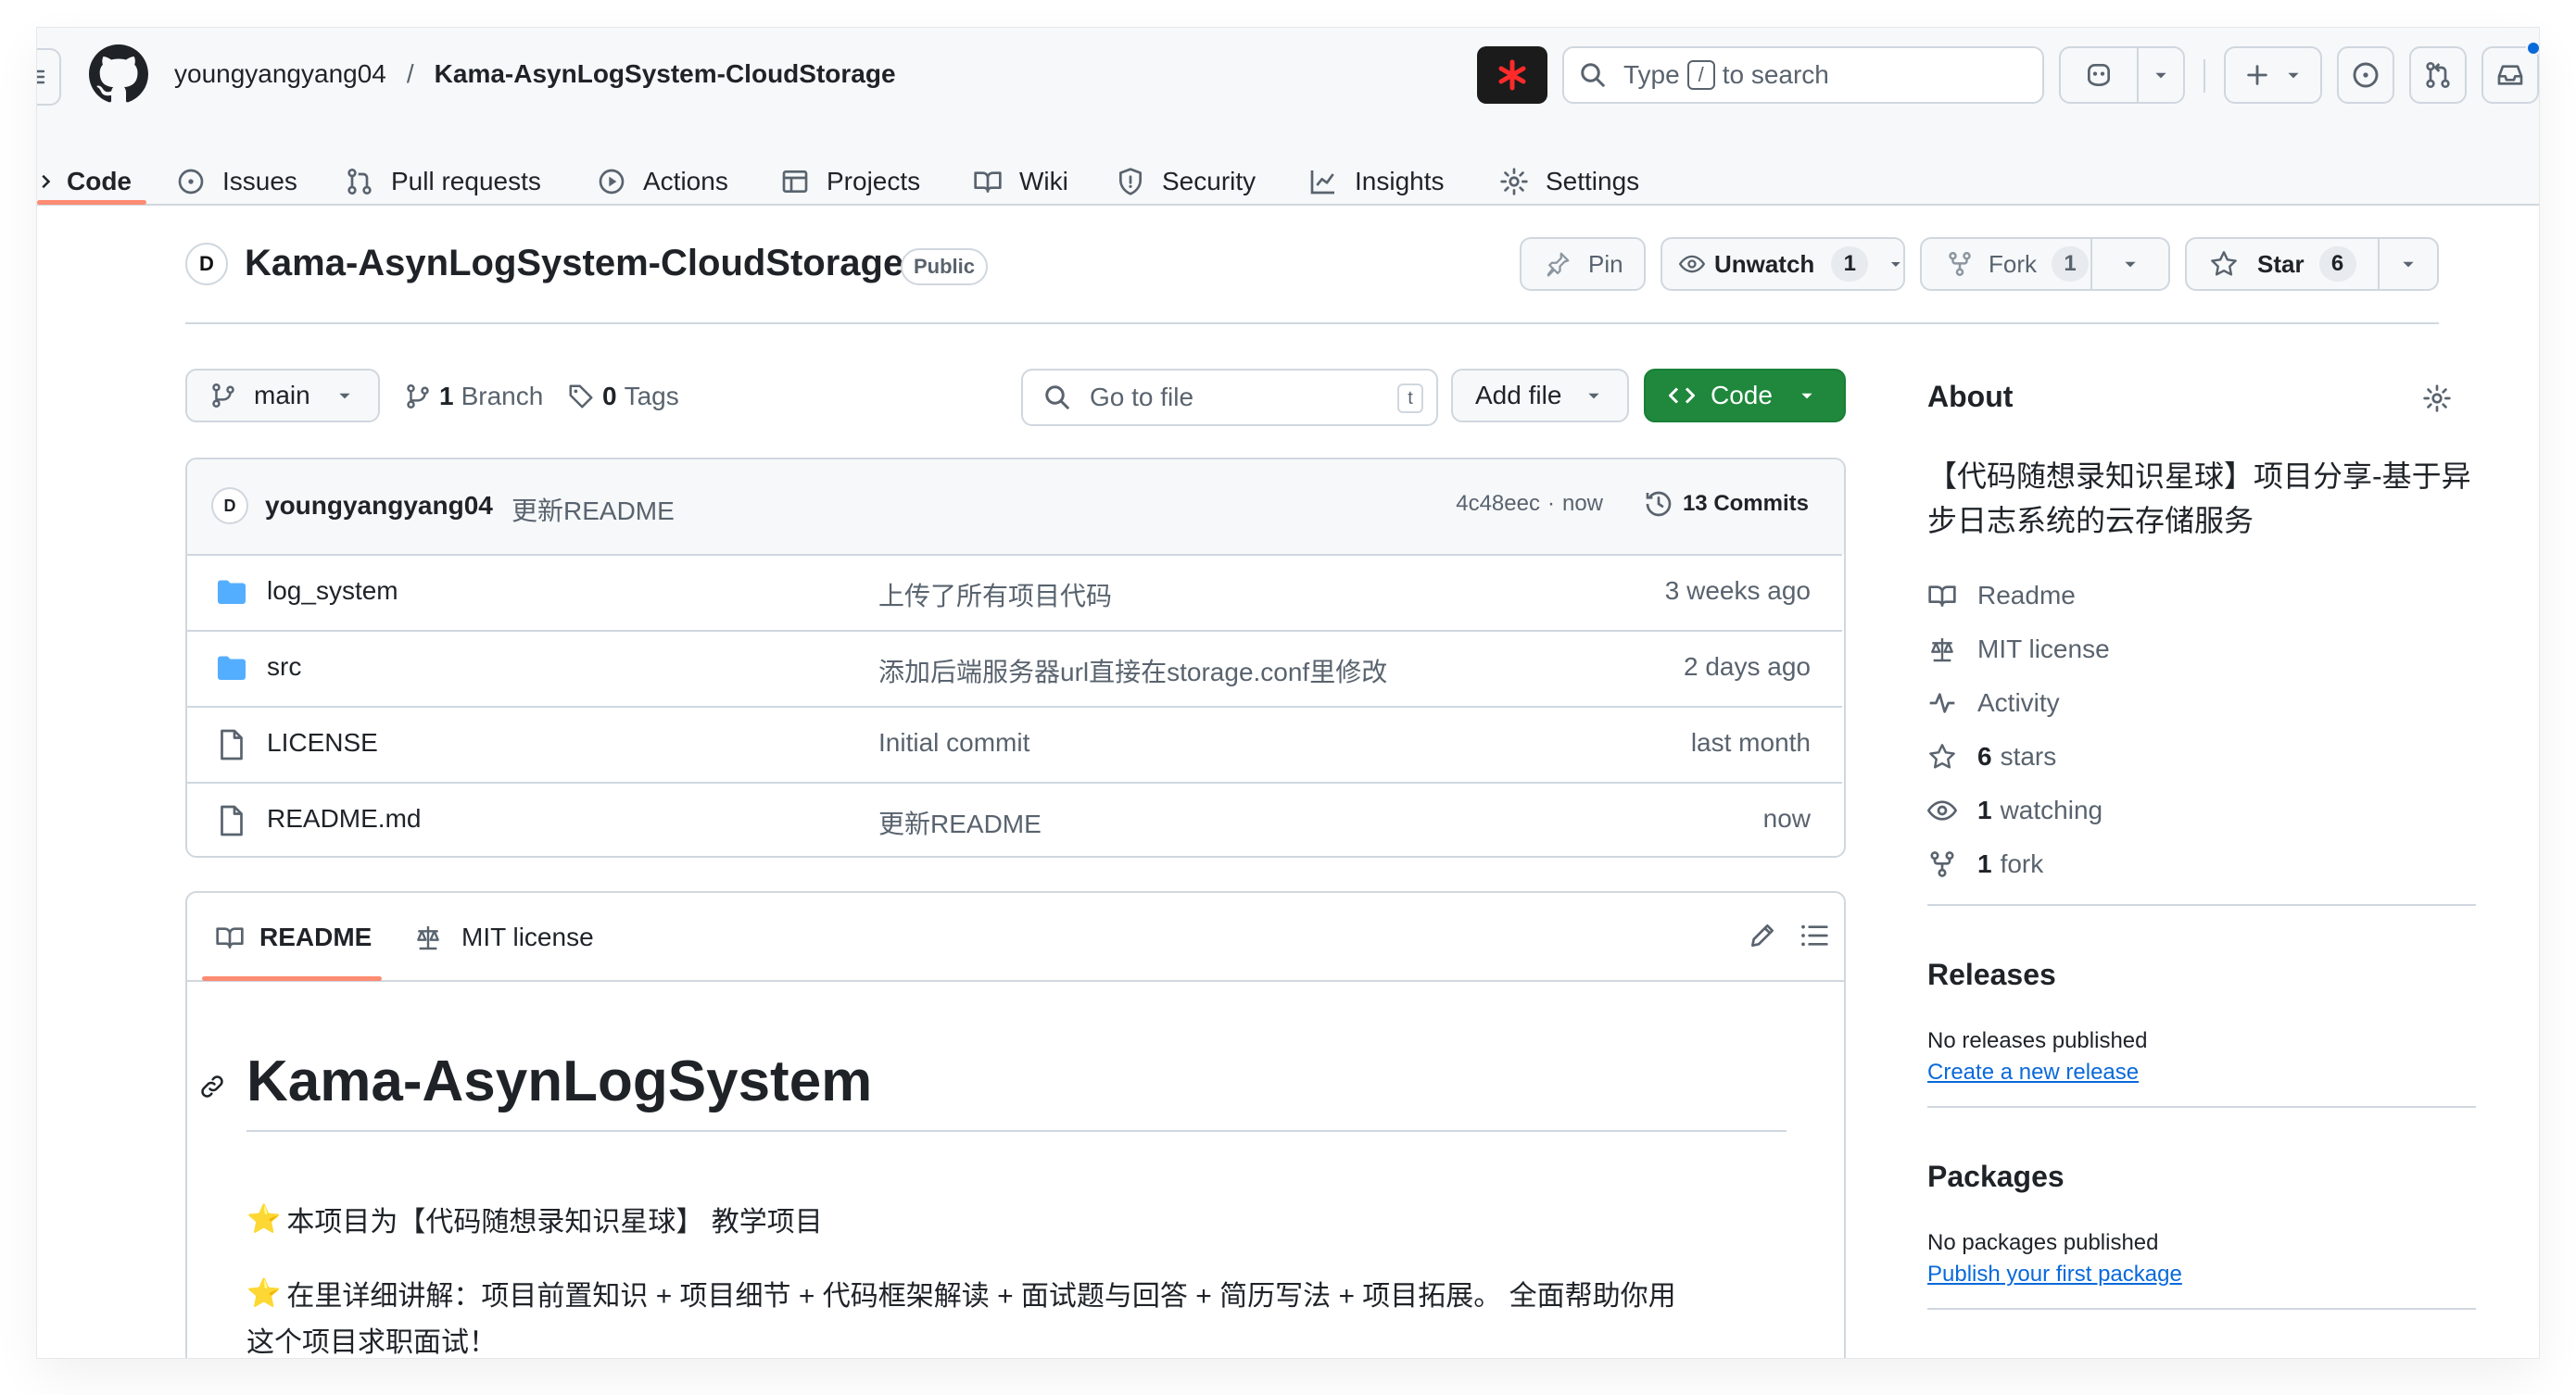 This screenshot has height=1395, width=2576. I want to click on branch-count: 1, so click(447, 396).